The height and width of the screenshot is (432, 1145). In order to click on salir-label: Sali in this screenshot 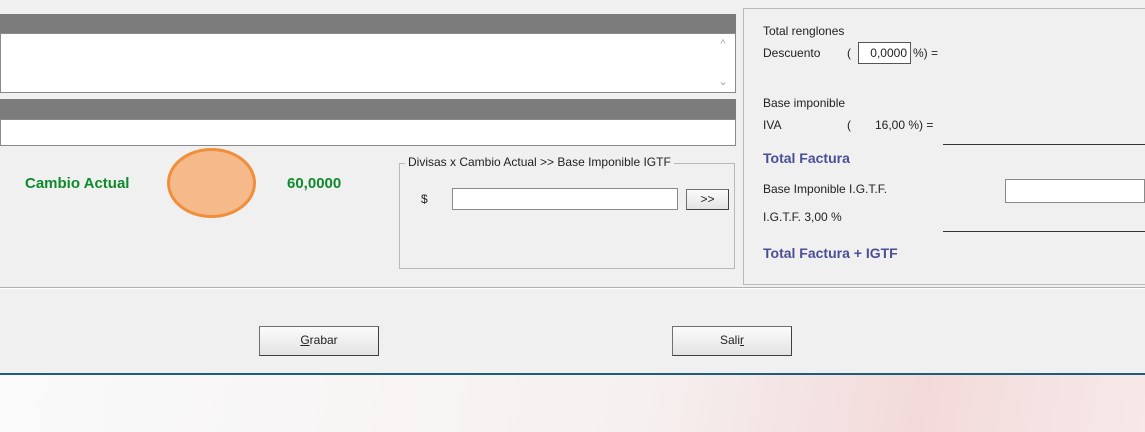, I will do `click(729, 340)`.